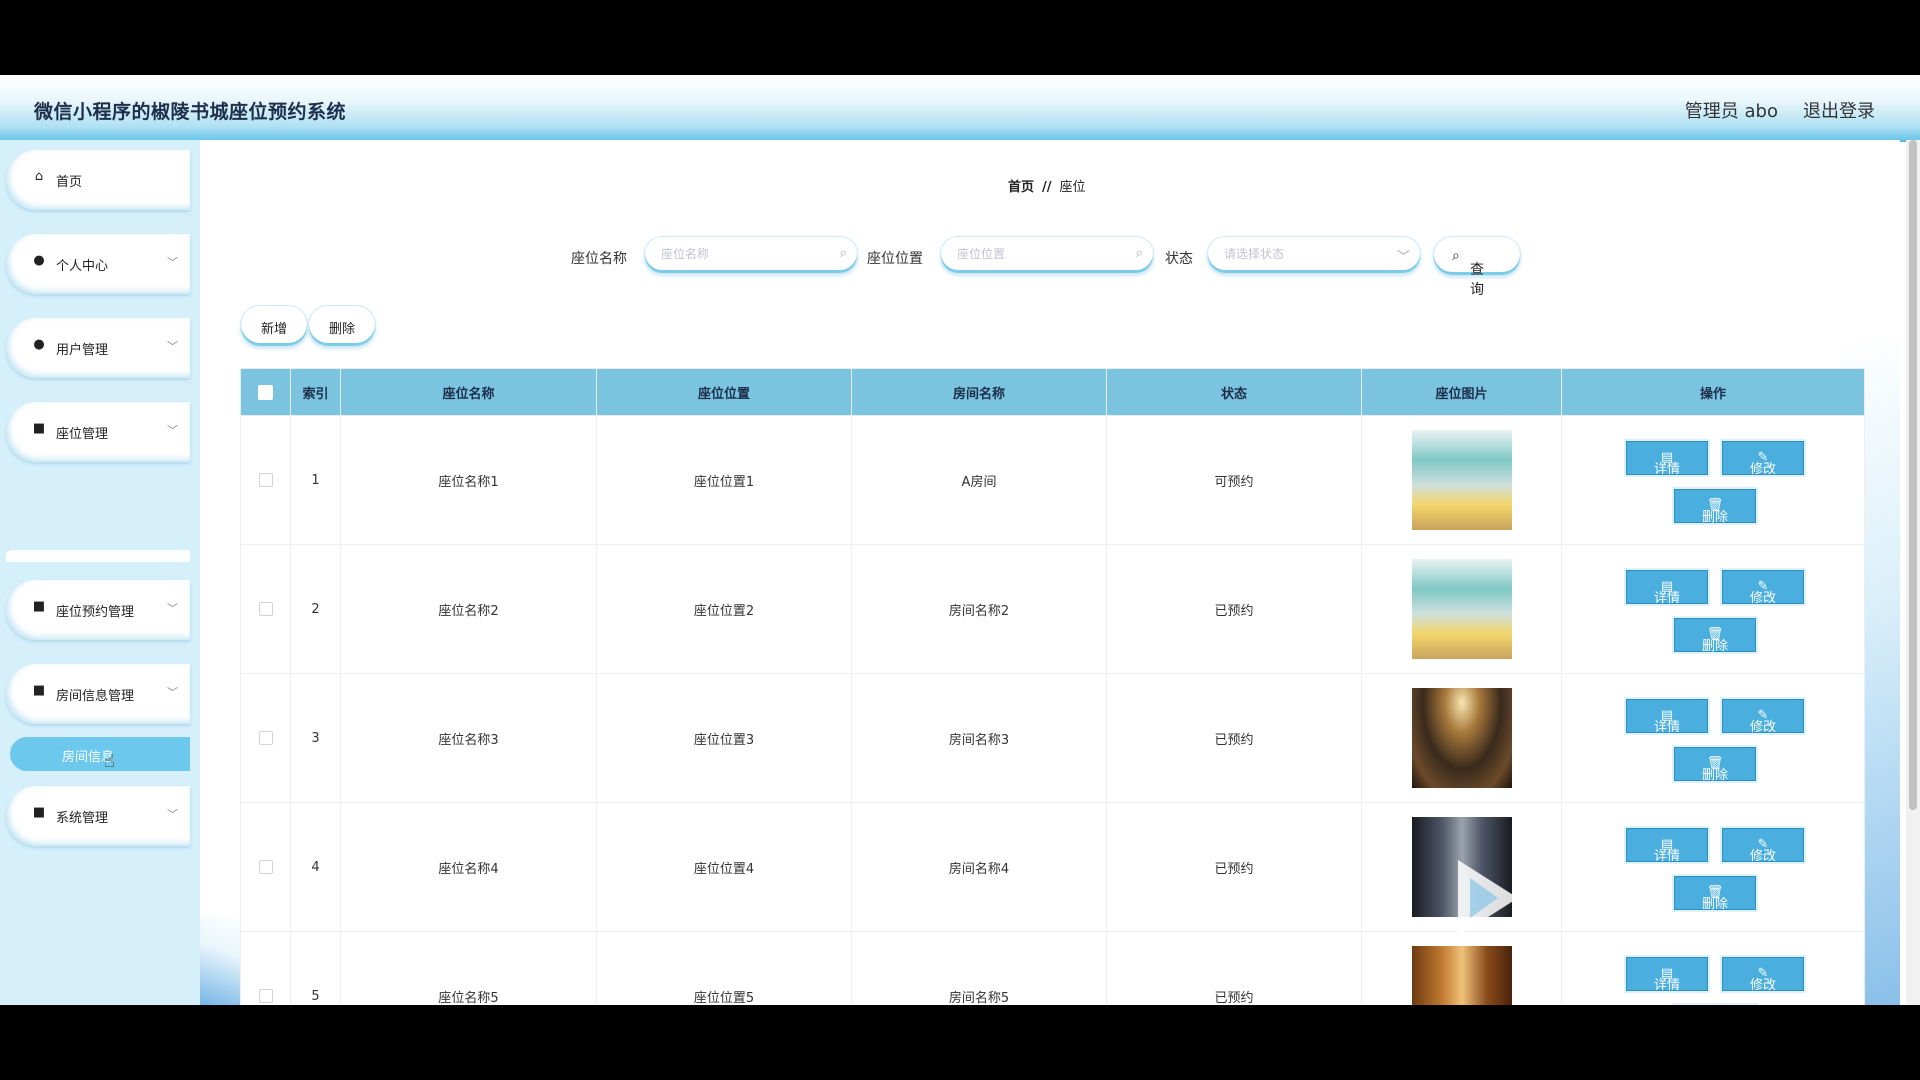 The width and height of the screenshot is (1920, 1080). Describe the element at coordinates (315, 392) in the screenshot. I see `column-header: 索引` at that location.